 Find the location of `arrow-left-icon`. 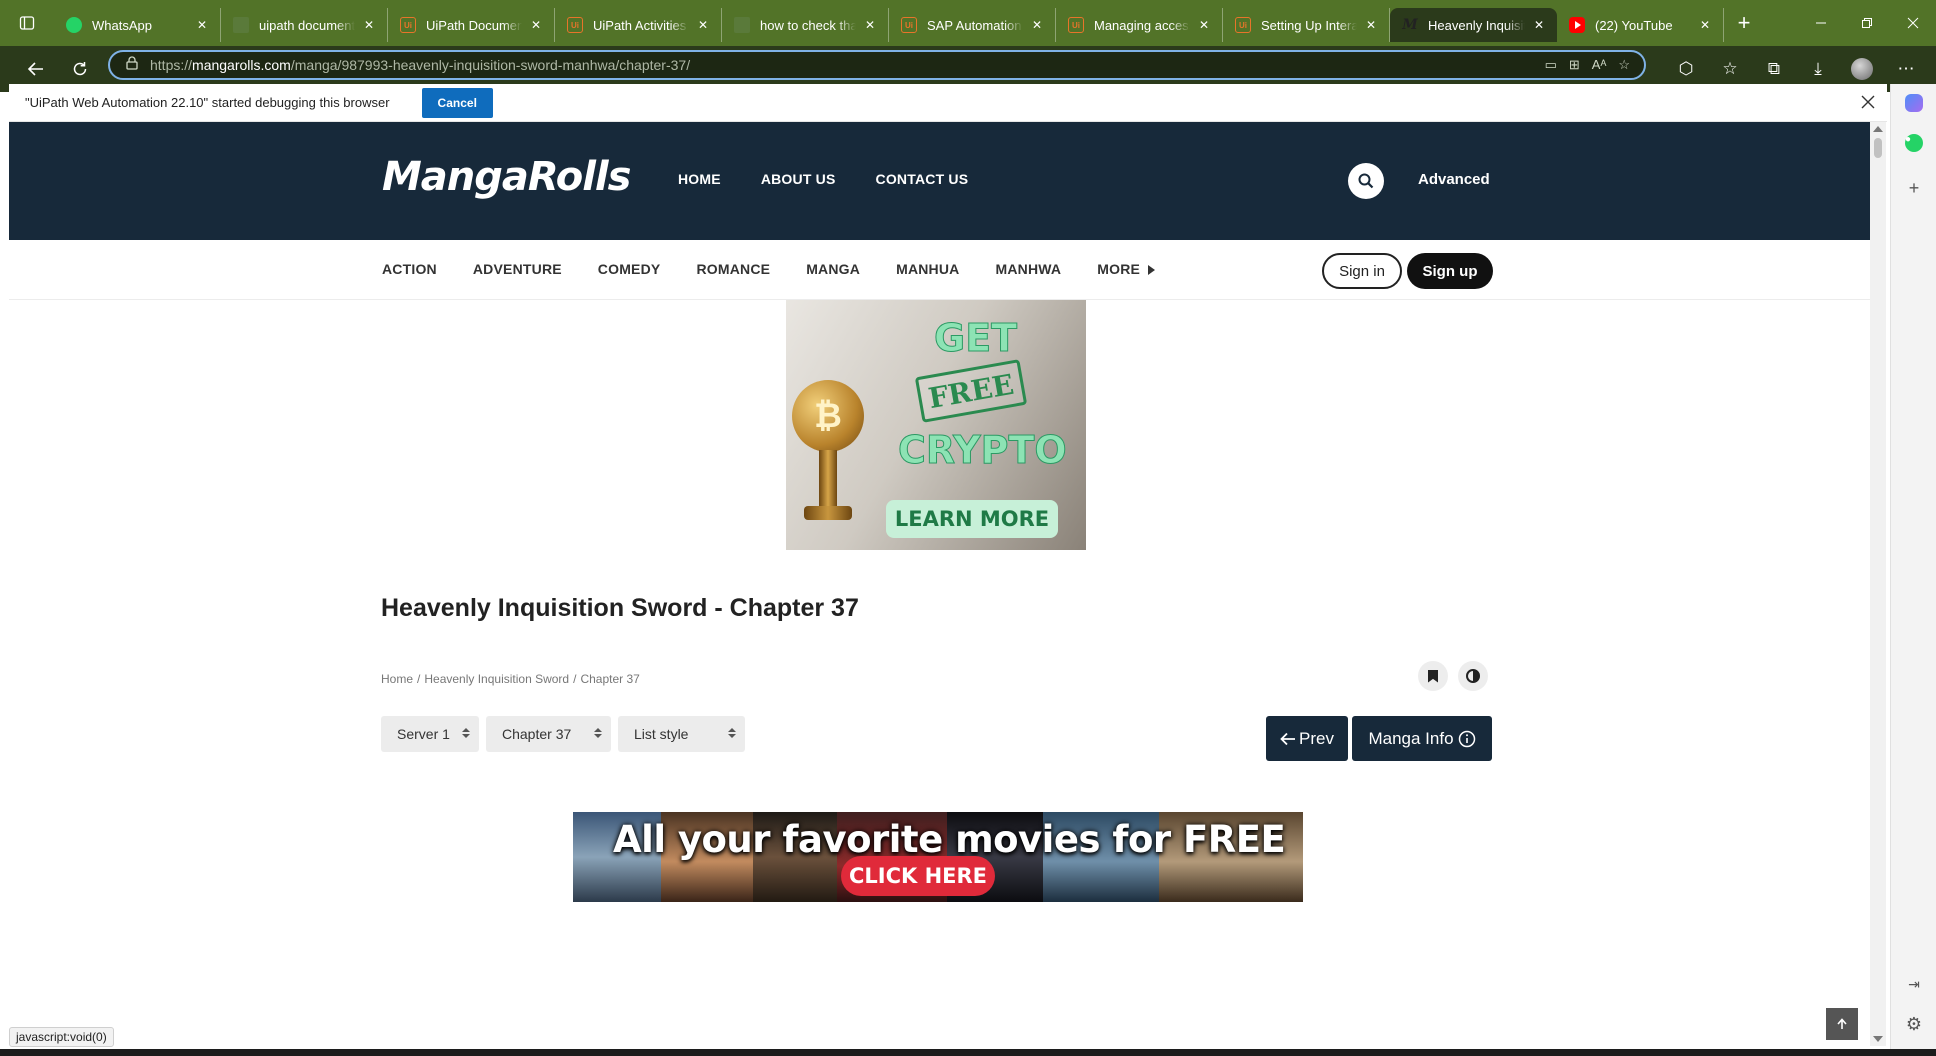

arrow-left-icon is located at coordinates (1288, 738).